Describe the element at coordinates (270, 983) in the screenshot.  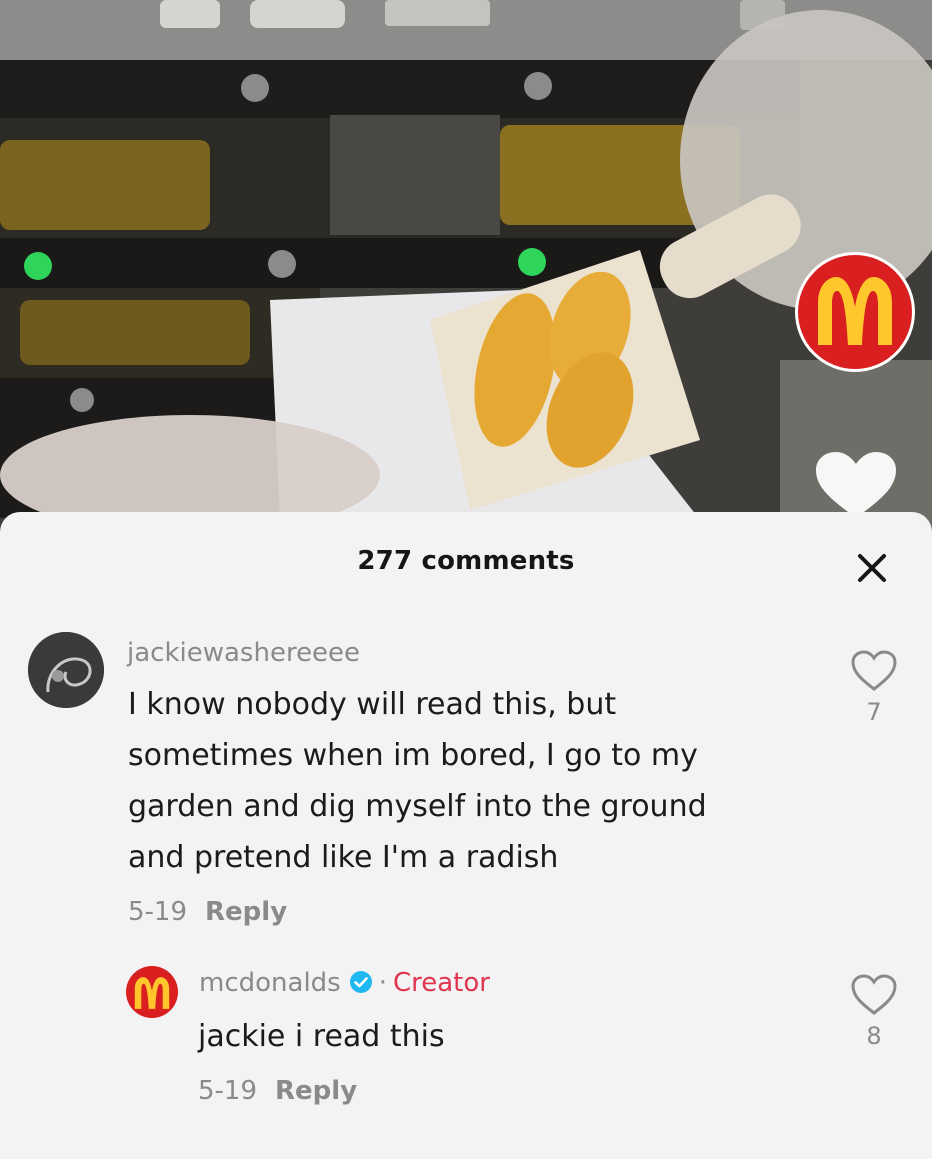
I see `comment-username: mcdonalds` at that location.